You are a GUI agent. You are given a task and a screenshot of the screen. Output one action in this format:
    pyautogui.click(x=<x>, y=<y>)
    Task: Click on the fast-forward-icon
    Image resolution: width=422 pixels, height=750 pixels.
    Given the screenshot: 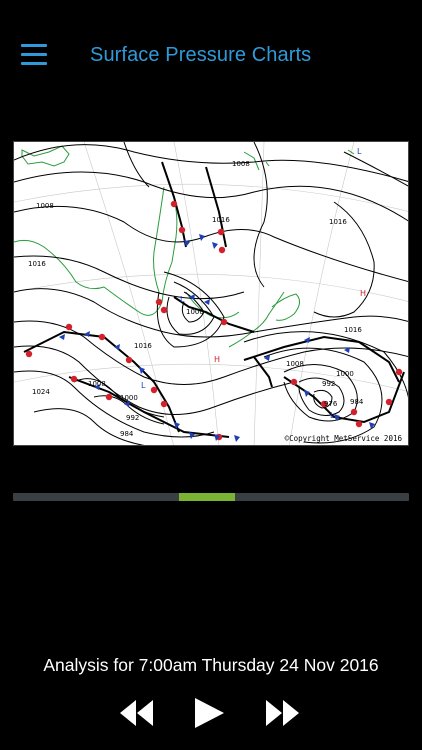 What is the action you would take?
    pyautogui.click(x=282, y=713)
    